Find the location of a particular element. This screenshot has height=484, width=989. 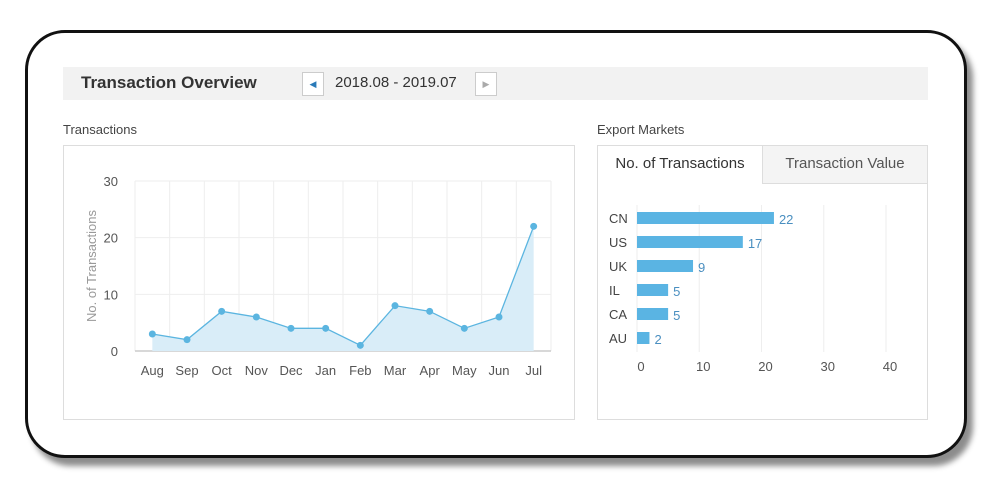

x-tick-label: 0 is located at coordinates (640, 366).